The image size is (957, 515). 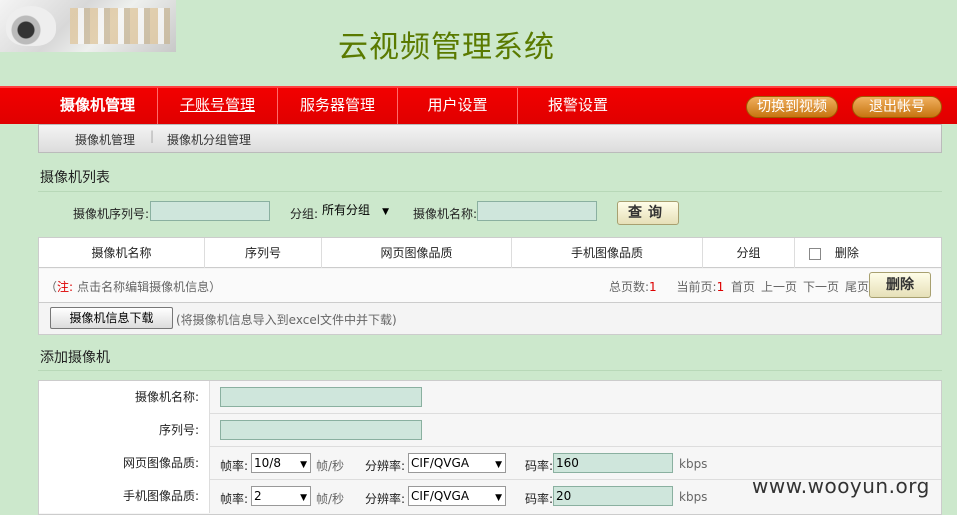 What do you see at coordinates (385, 499) in the screenshot?
I see `mobile-resolution-label: 分辨率:` at bounding box center [385, 499].